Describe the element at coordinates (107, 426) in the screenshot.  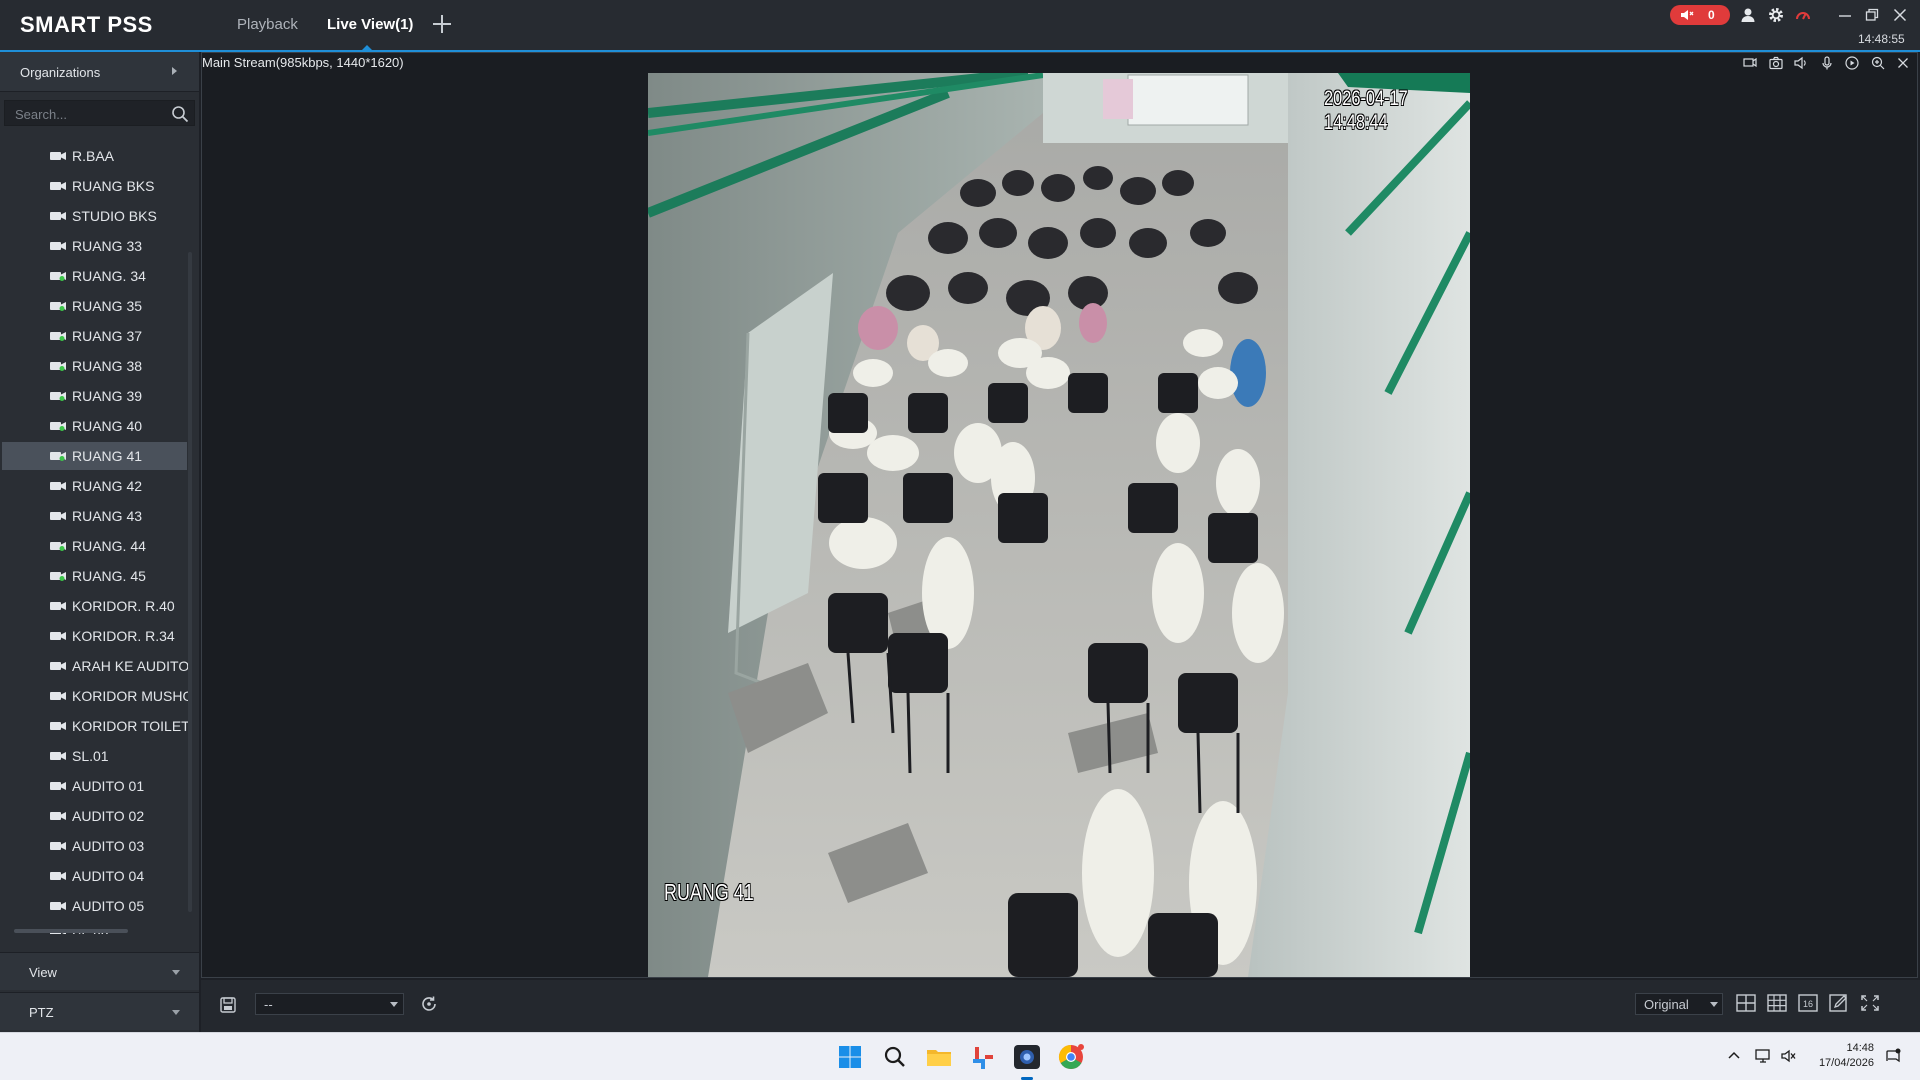
I see `device-name: RUANG 40` at that location.